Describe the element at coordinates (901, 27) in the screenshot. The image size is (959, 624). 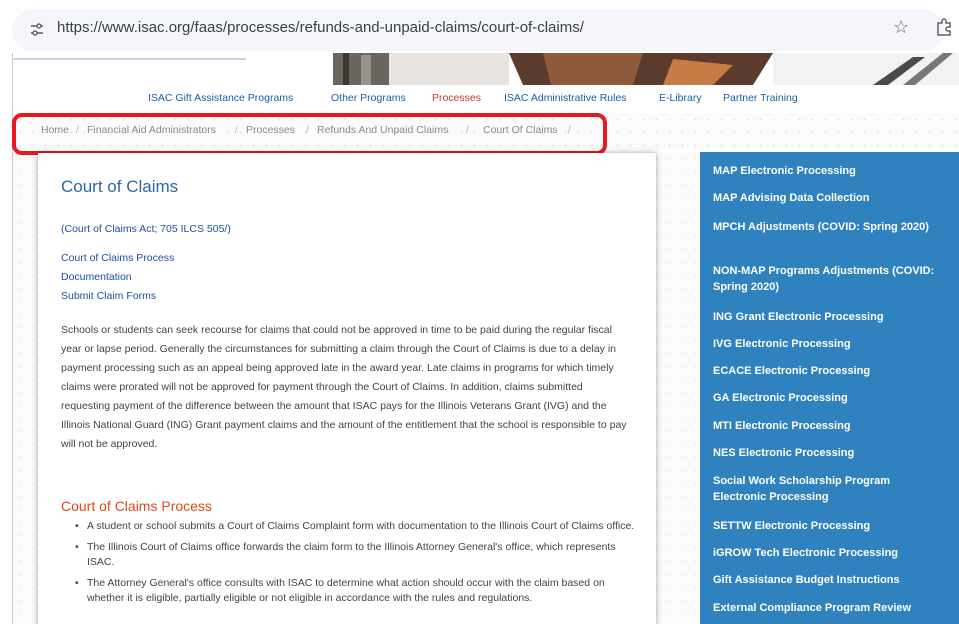
I see `star-icon: ☆` at that location.